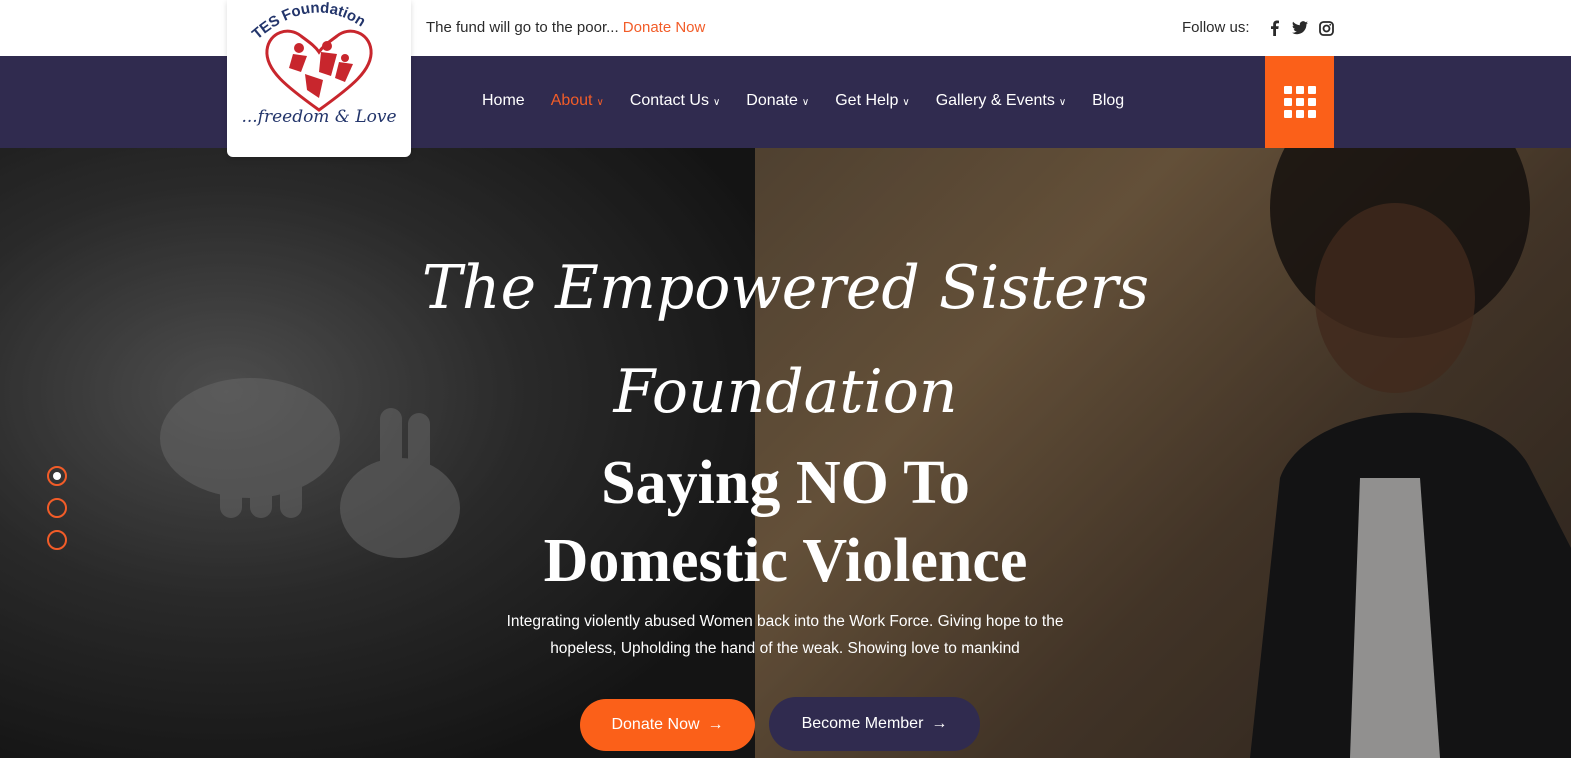  I want to click on nav-gallery-events: Gallery & Events ∨, so click(1001, 101).